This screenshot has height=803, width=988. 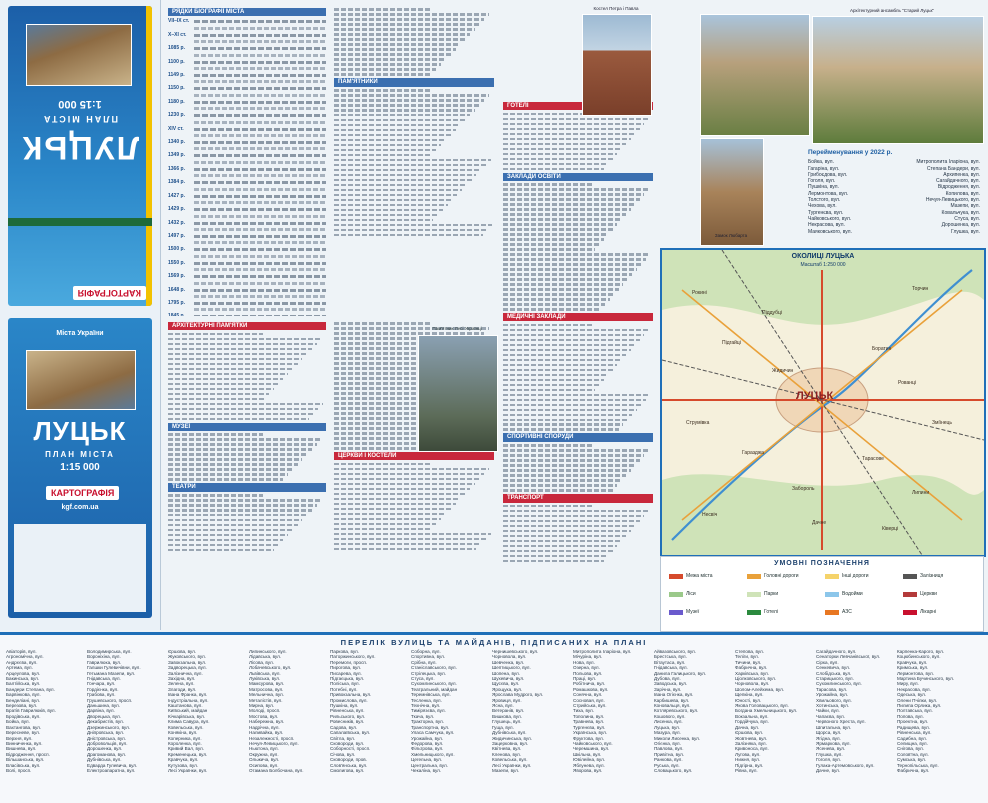 What do you see at coordinates (578, 498) in the screenshot?
I see `heading-transport: ТРАНСПОРТ` at bounding box center [578, 498].